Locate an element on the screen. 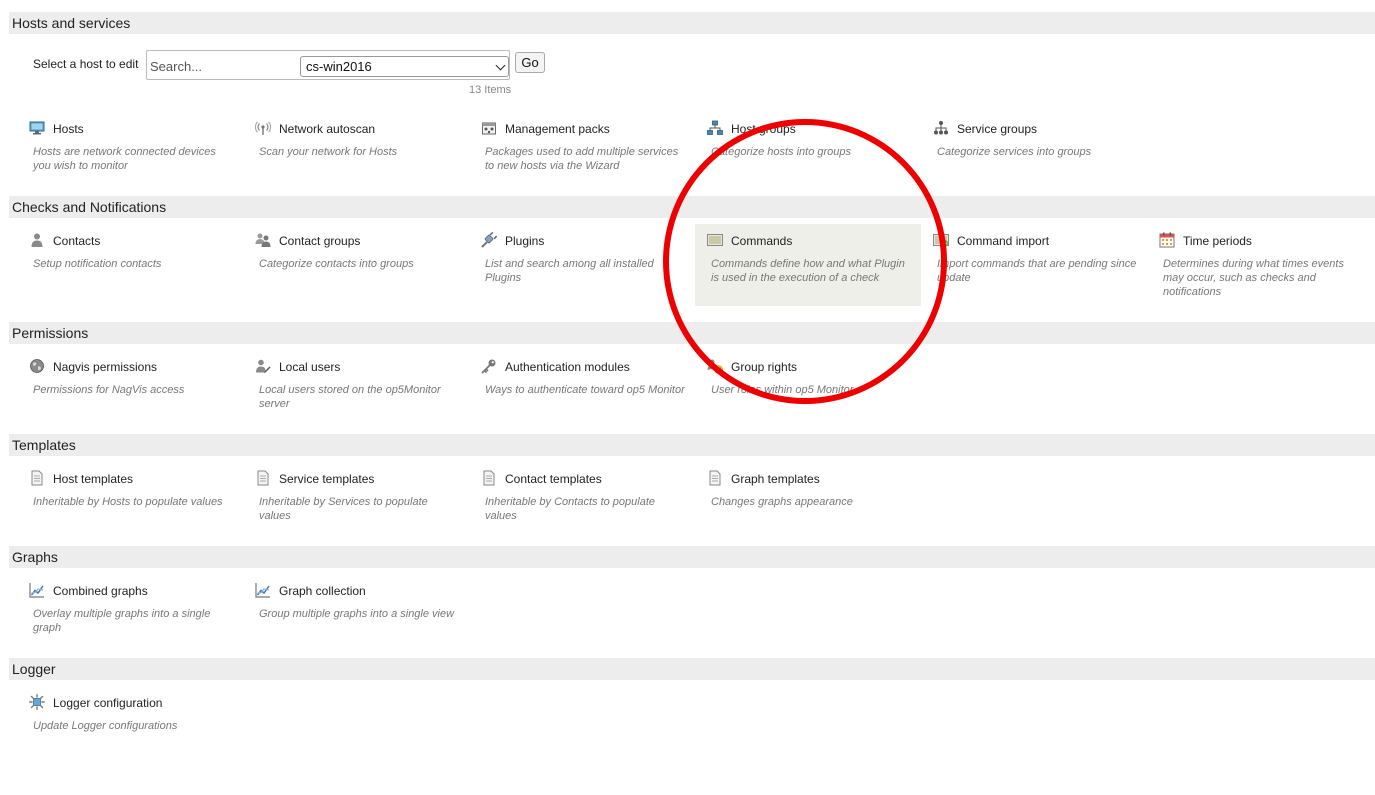  tile-title: Nagvis permissions is located at coordinates (105, 367).